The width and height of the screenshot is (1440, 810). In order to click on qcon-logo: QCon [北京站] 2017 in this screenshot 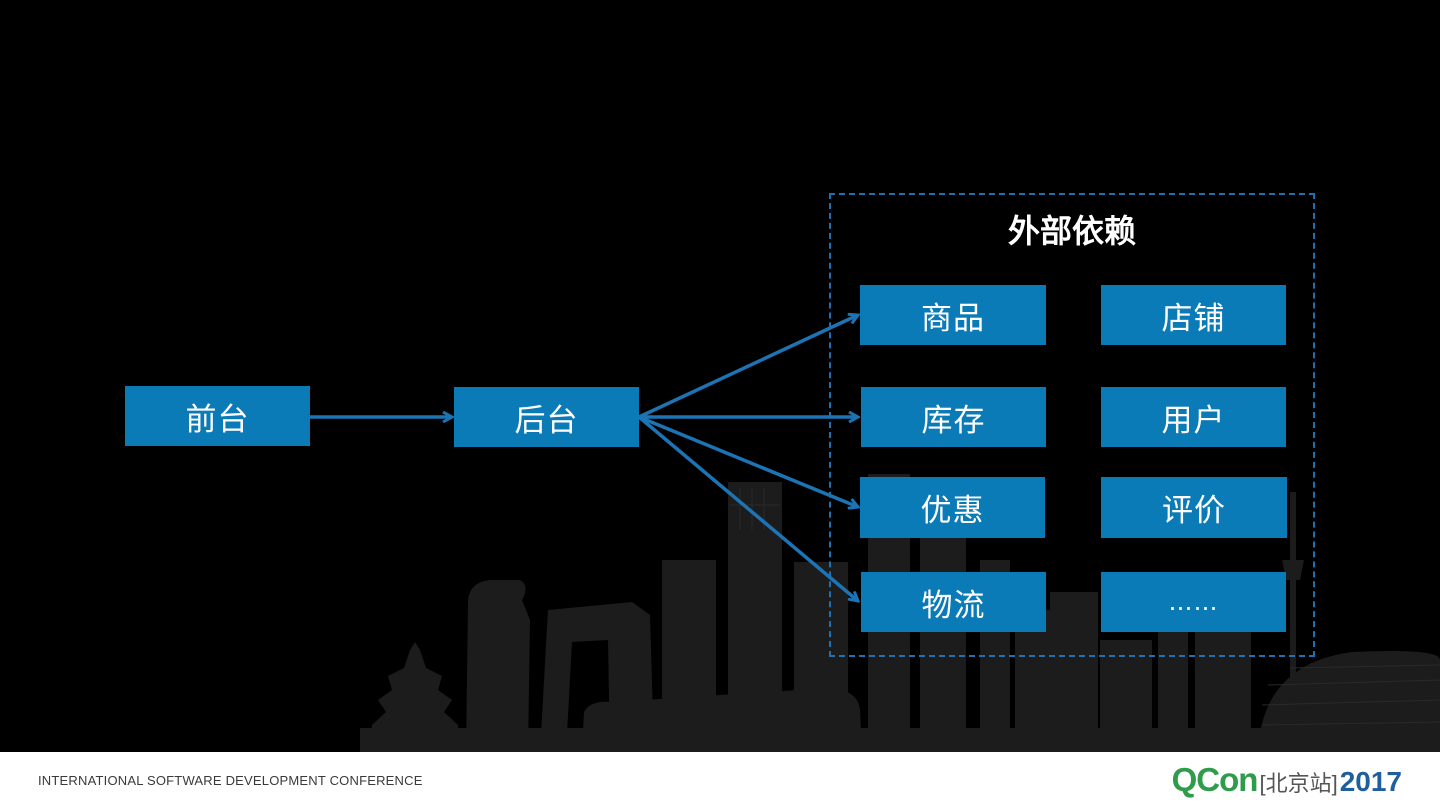, I will do `click(1287, 780)`.